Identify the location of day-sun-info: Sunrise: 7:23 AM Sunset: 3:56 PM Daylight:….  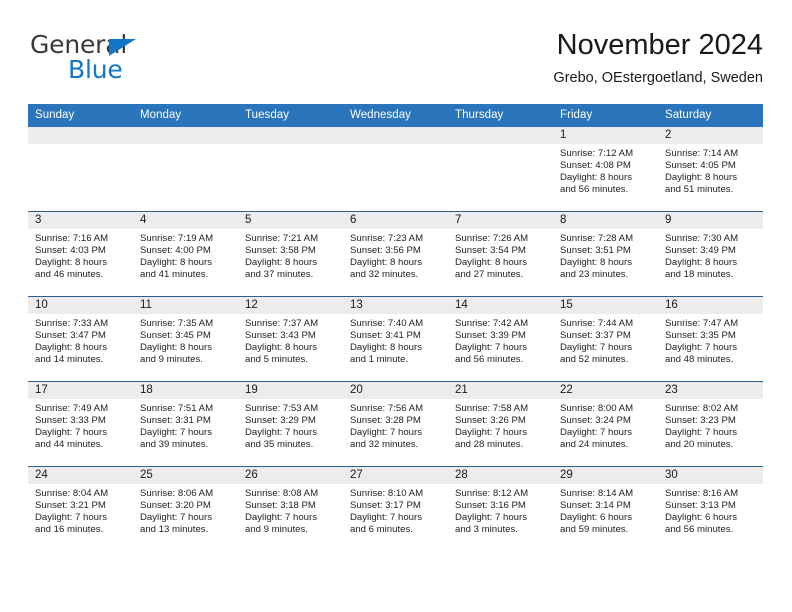
(395, 255).